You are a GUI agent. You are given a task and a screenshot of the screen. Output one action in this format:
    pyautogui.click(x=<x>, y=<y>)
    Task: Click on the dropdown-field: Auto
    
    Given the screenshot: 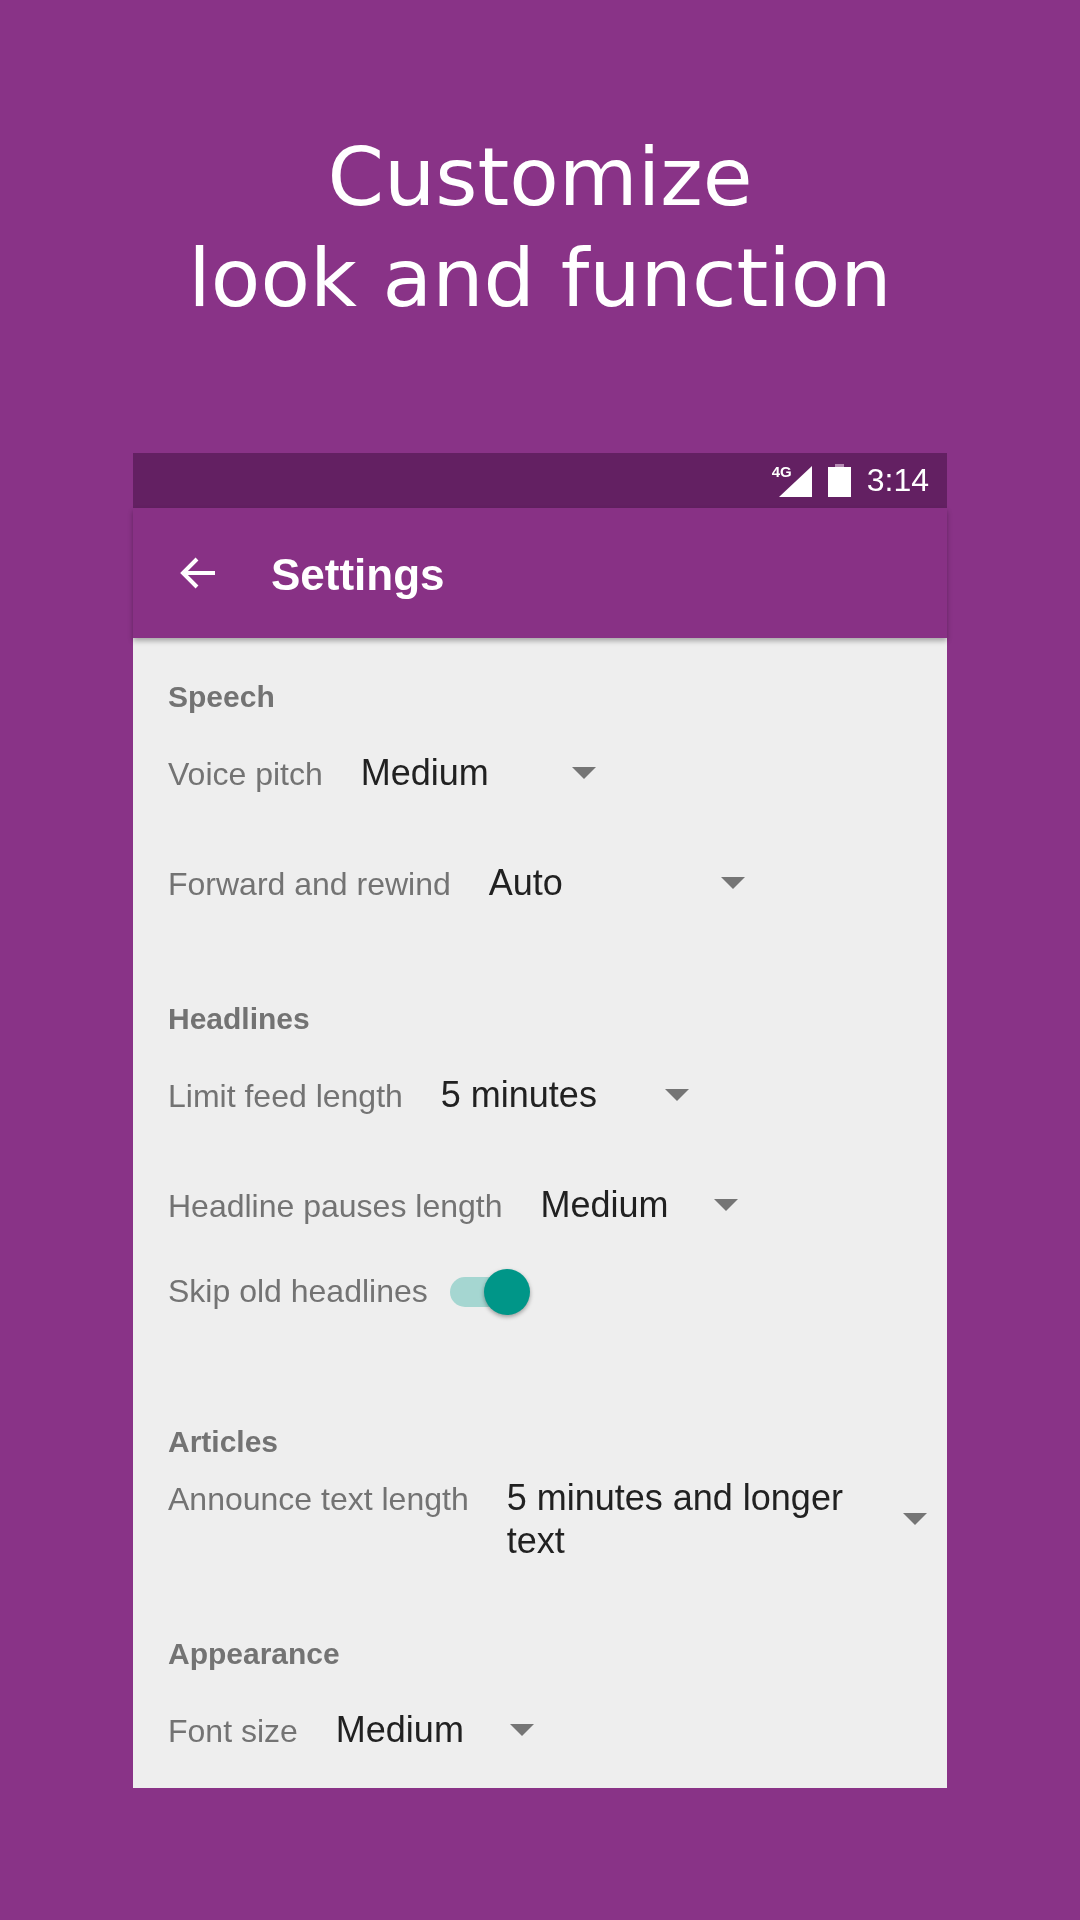 What is the action you would take?
    pyautogui.click(x=621, y=882)
    